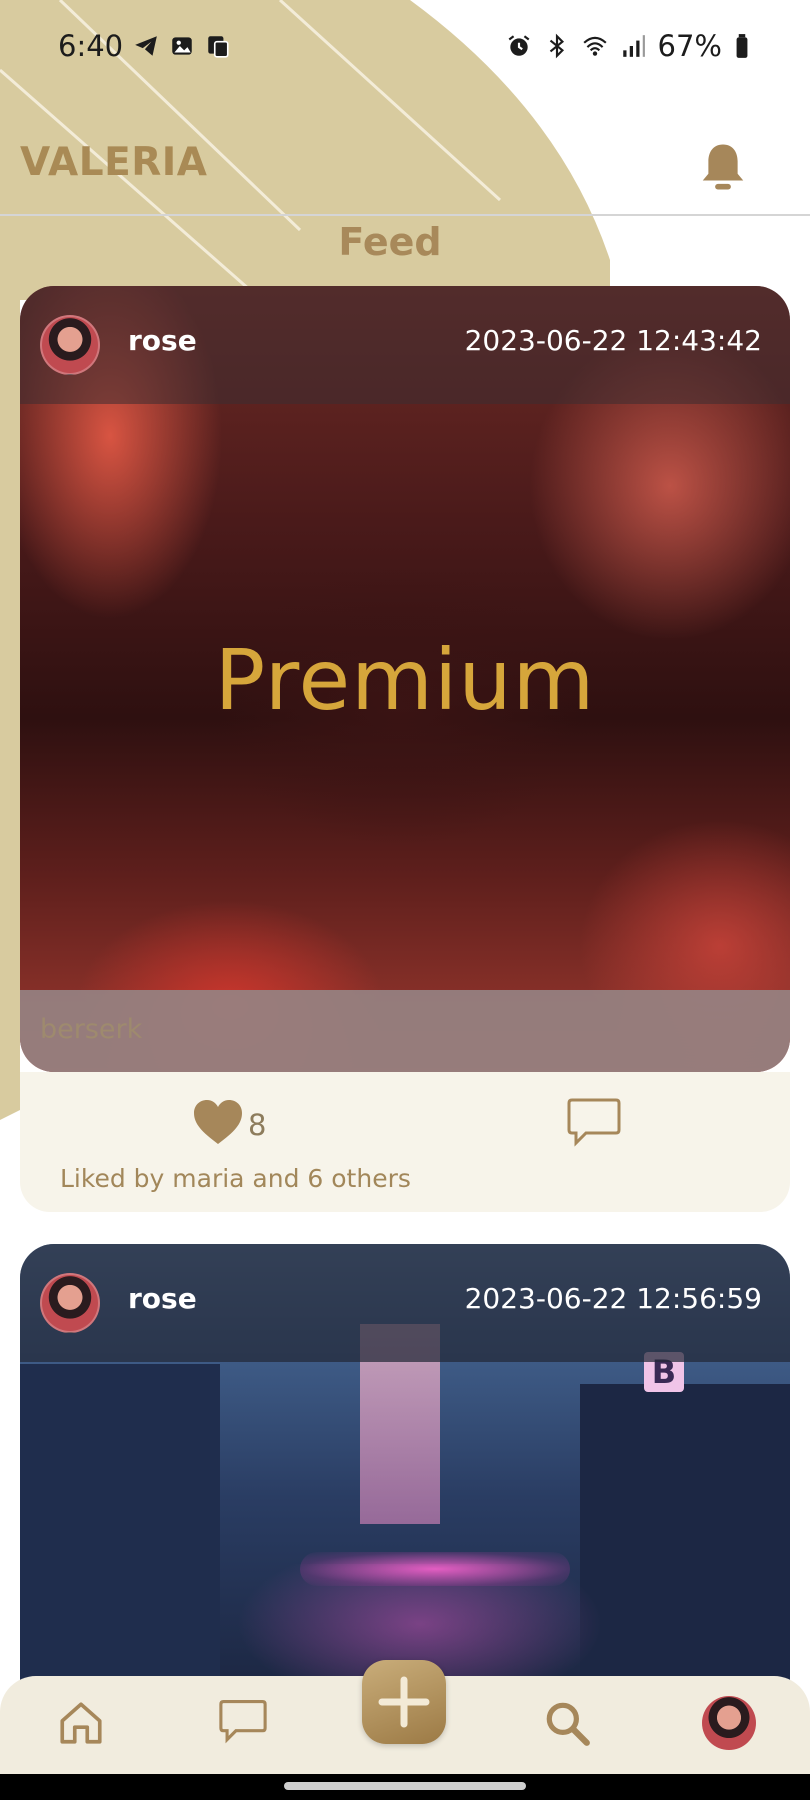 Image resolution: width=810 pixels, height=1800 pixels. I want to click on comment-button, so click(594, 1122).